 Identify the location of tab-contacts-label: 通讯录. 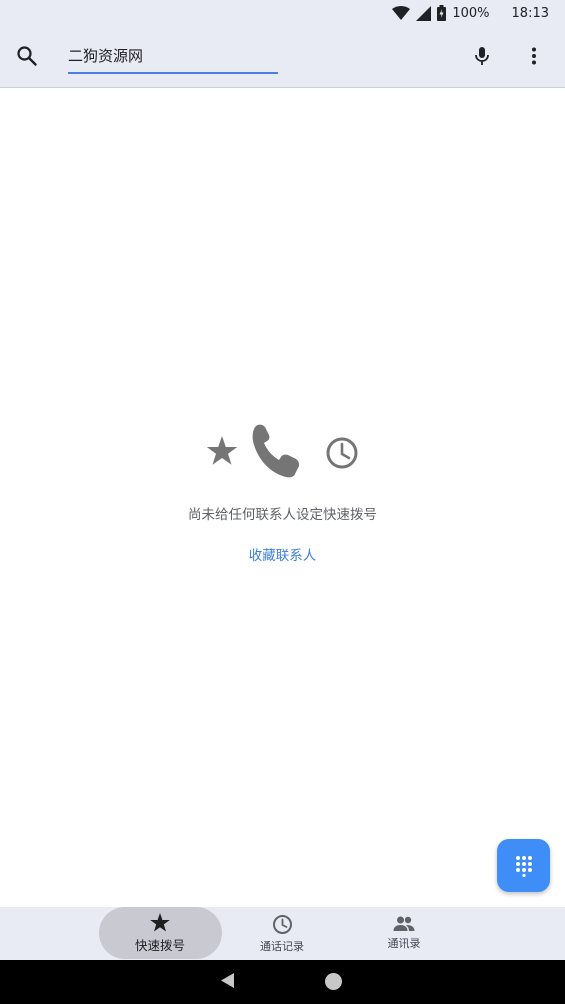
(404, 943).